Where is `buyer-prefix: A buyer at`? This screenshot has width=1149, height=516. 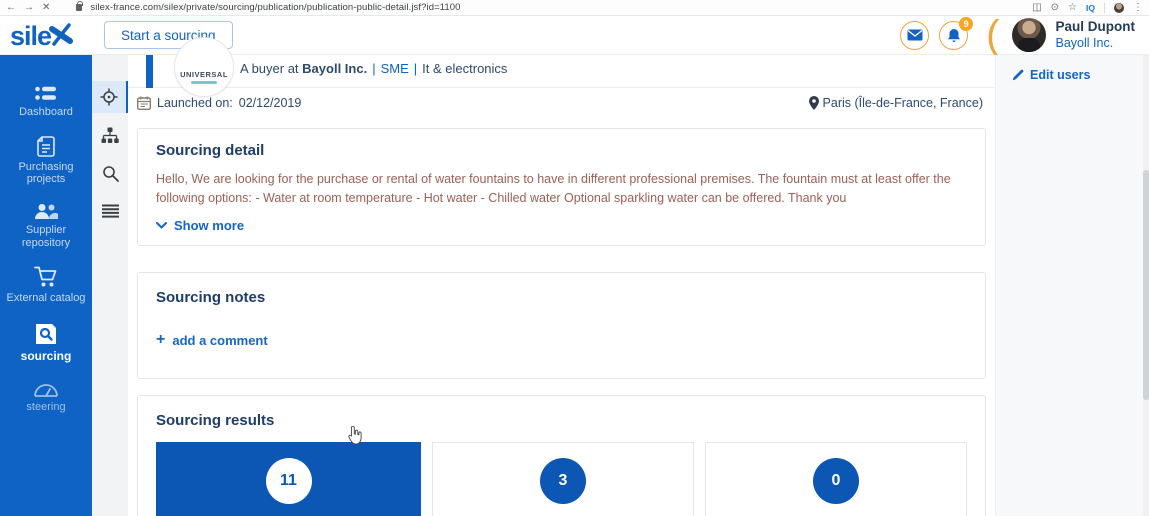 buyer-prefix: A buyer at is located at coordinates (269, 68).